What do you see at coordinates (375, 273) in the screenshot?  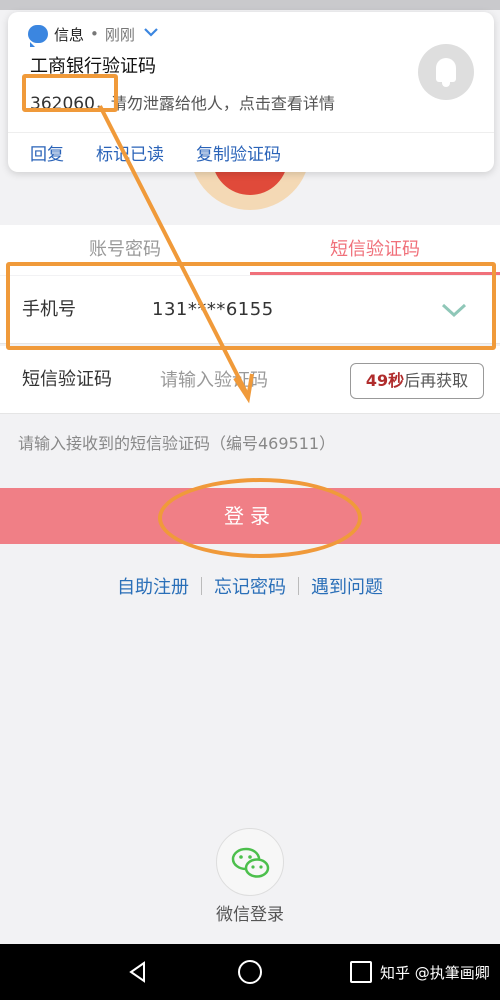 I see `active-tab-indicator` at bounding box center [375, 273].